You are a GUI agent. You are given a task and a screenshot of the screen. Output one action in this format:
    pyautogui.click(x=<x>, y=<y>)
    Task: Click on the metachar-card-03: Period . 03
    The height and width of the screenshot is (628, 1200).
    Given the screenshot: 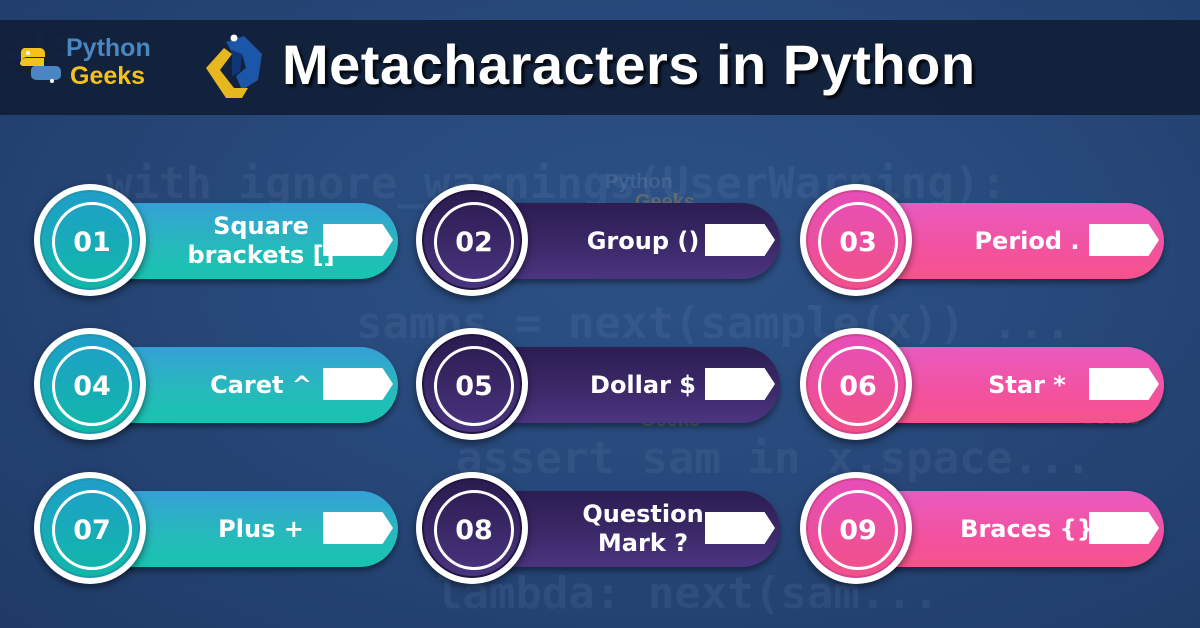 What is the action you would take?
    pyautogui.click(x=985, y=240)
    